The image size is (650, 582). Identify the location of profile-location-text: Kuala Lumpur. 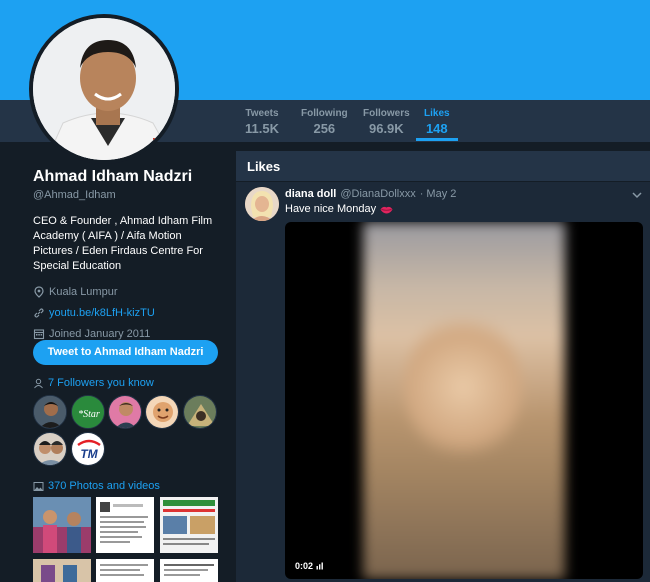
(83, 292).